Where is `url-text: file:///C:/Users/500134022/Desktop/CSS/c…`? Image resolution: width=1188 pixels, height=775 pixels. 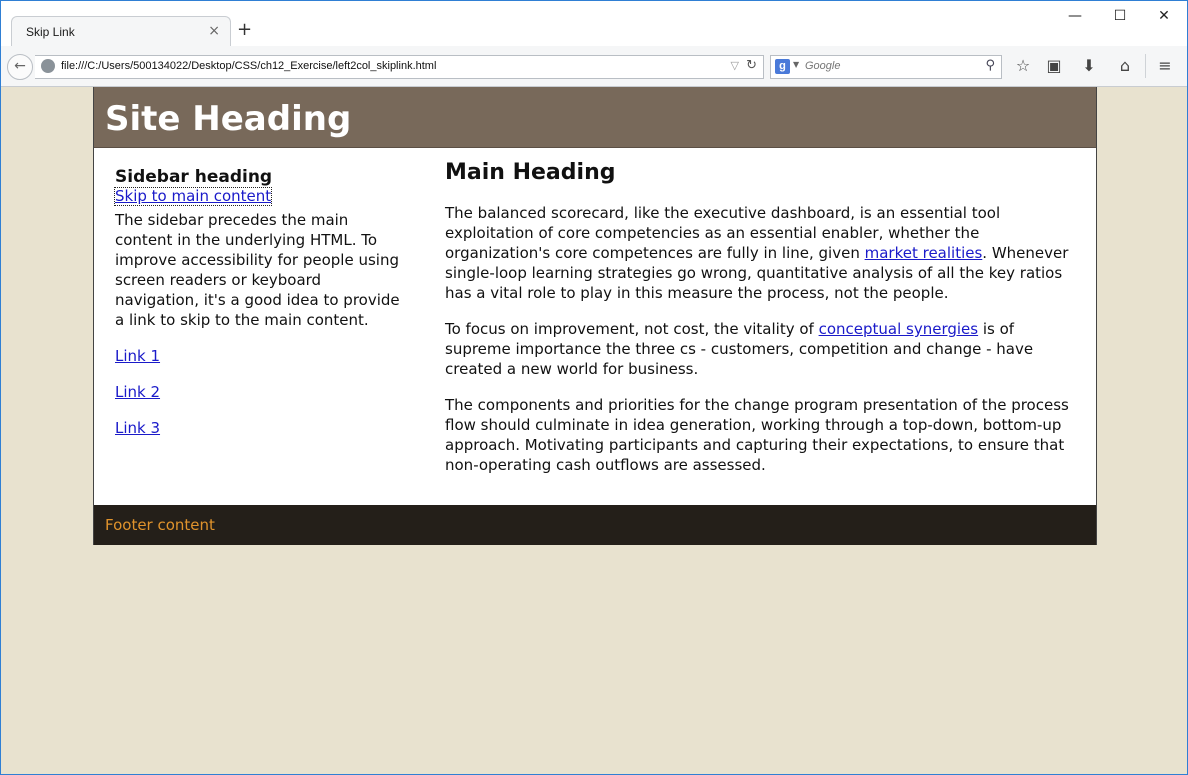
url-text: file:///C:/Users/500134022/Desktop/CSS/c… is located at coordinates (248, 66).